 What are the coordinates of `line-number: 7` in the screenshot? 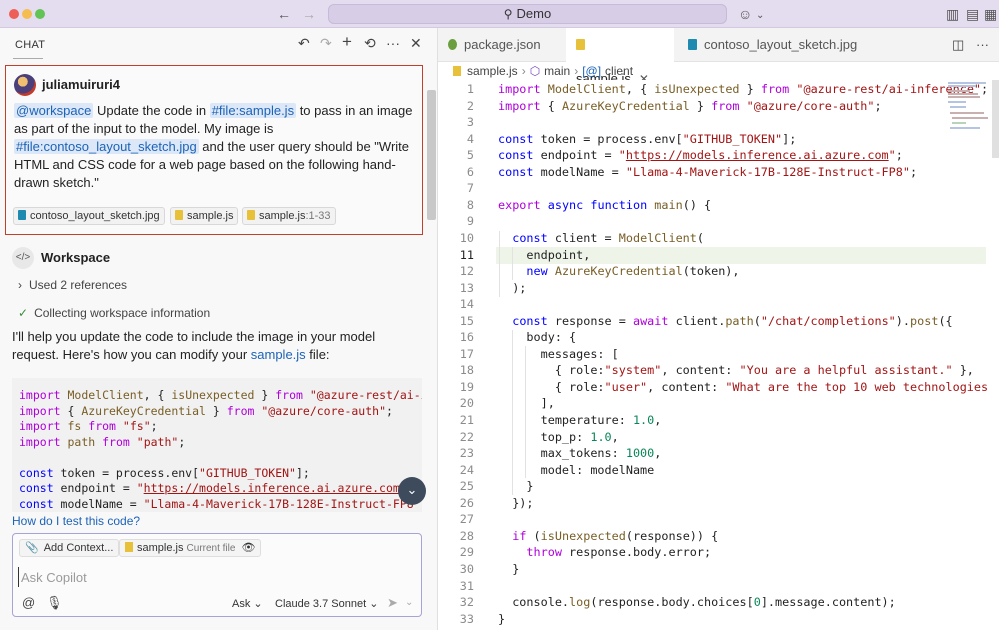 It's located at (470, 188).